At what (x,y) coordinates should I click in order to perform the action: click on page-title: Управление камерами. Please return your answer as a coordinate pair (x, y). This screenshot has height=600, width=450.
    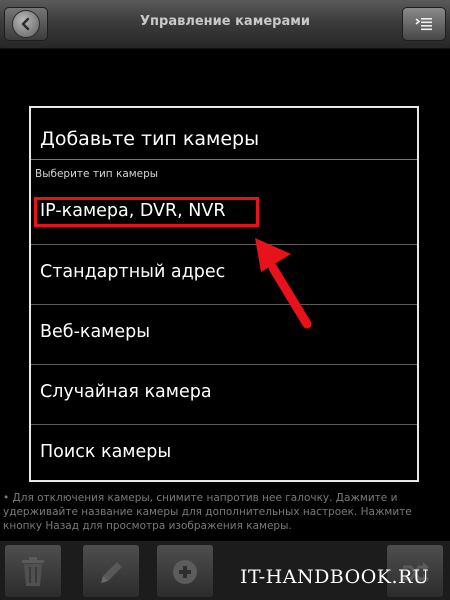
    Looking at the image, I should click on (225, 21).